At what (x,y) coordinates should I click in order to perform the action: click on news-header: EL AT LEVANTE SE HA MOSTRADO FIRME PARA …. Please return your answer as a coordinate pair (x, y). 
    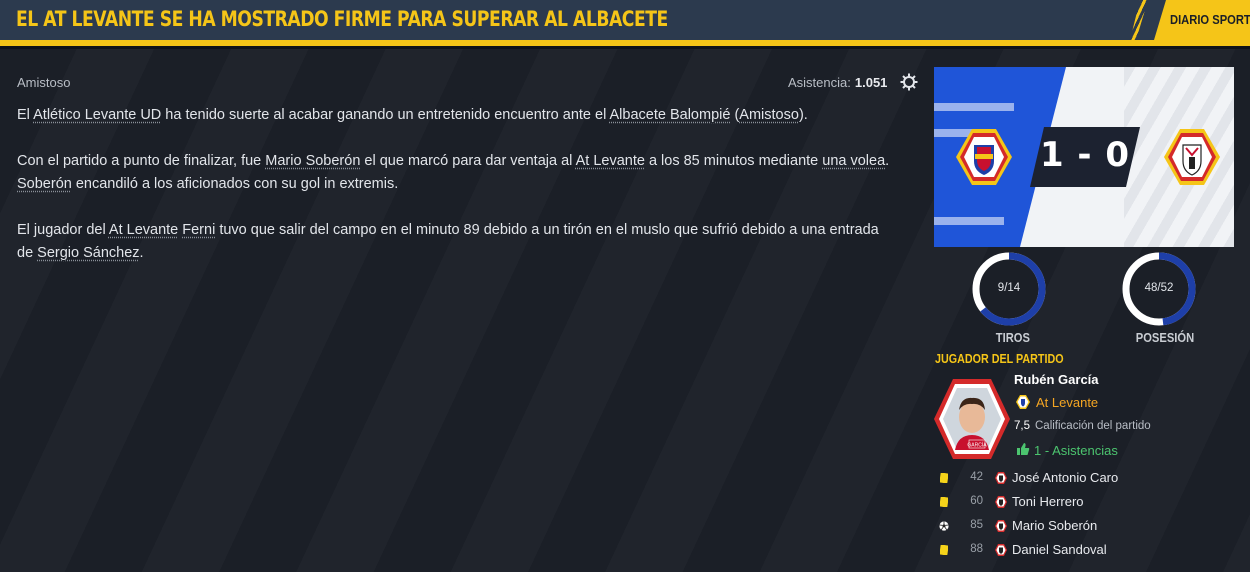
    Looking at the image, I should click on (625, 20).